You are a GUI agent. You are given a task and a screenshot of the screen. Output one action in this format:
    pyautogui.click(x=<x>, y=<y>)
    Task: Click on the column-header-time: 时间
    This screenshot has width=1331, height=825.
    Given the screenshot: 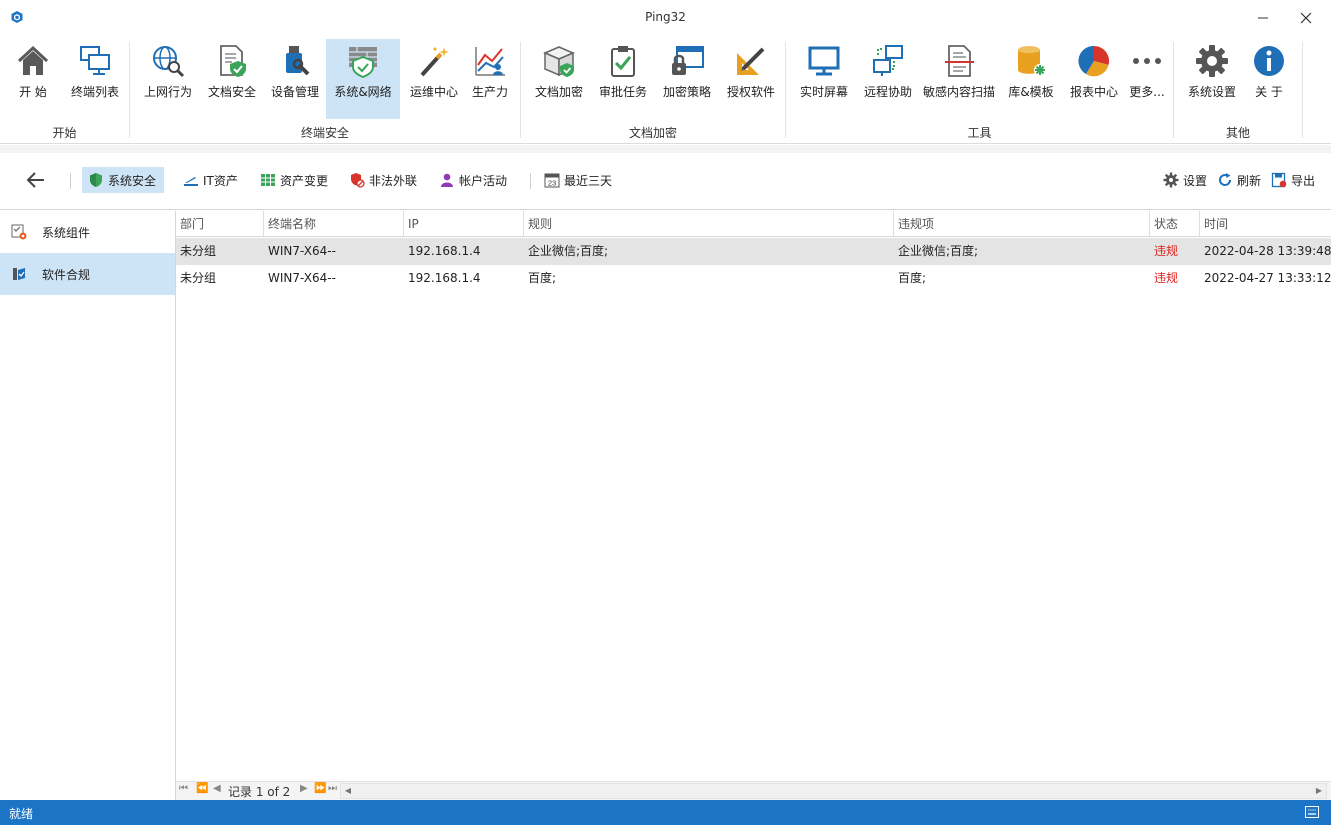 What is the action you would take?
    pyautogui.click(x=1265, y=224)
    